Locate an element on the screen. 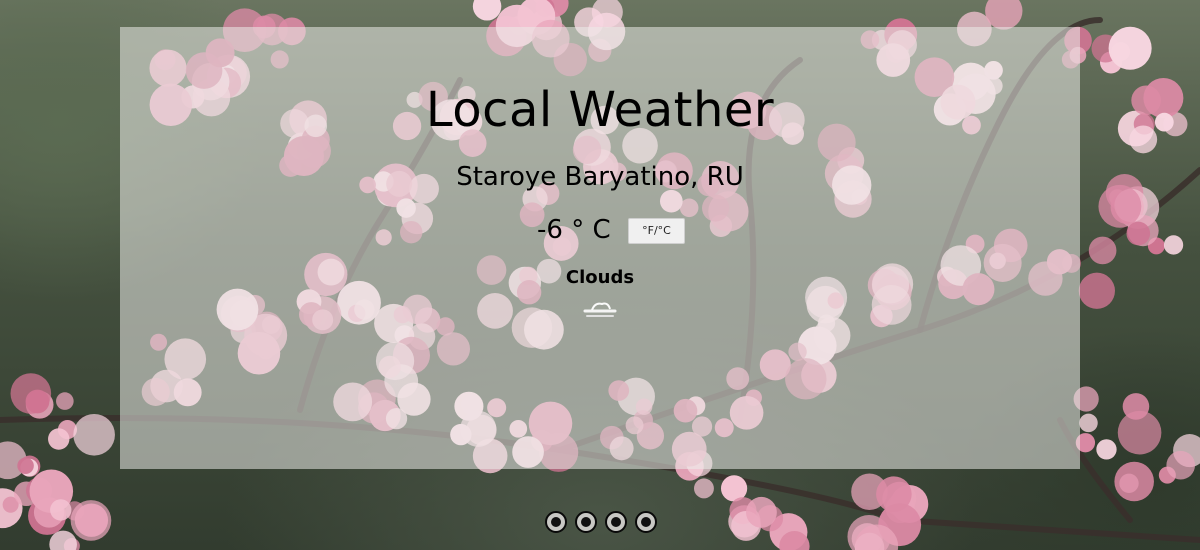 This screenshot has height=550, width=1200. location-label: Staroye Baryatino, RU is located at coordinates (600, 177).